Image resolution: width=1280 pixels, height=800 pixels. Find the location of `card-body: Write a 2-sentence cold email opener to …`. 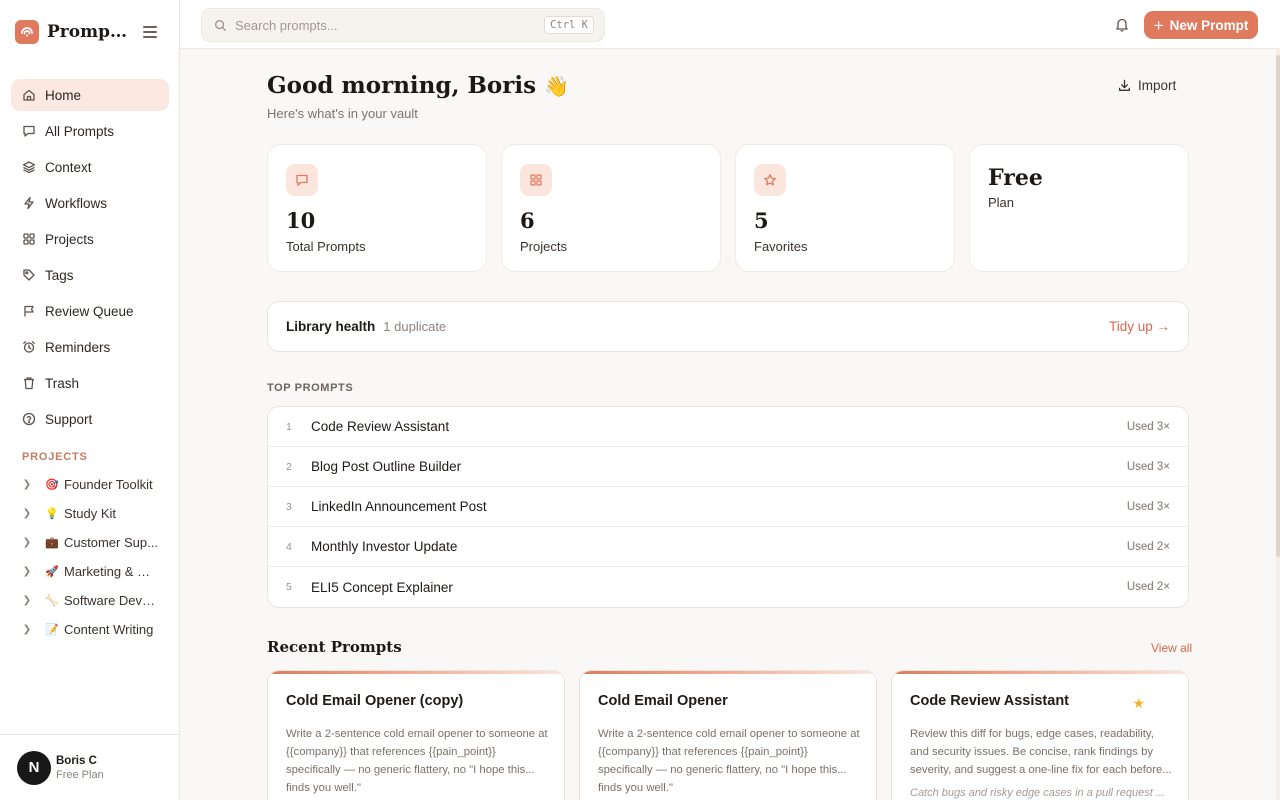

card-body: Write a 2-sentence cold email opener to … is located at coordinates (729, 761).